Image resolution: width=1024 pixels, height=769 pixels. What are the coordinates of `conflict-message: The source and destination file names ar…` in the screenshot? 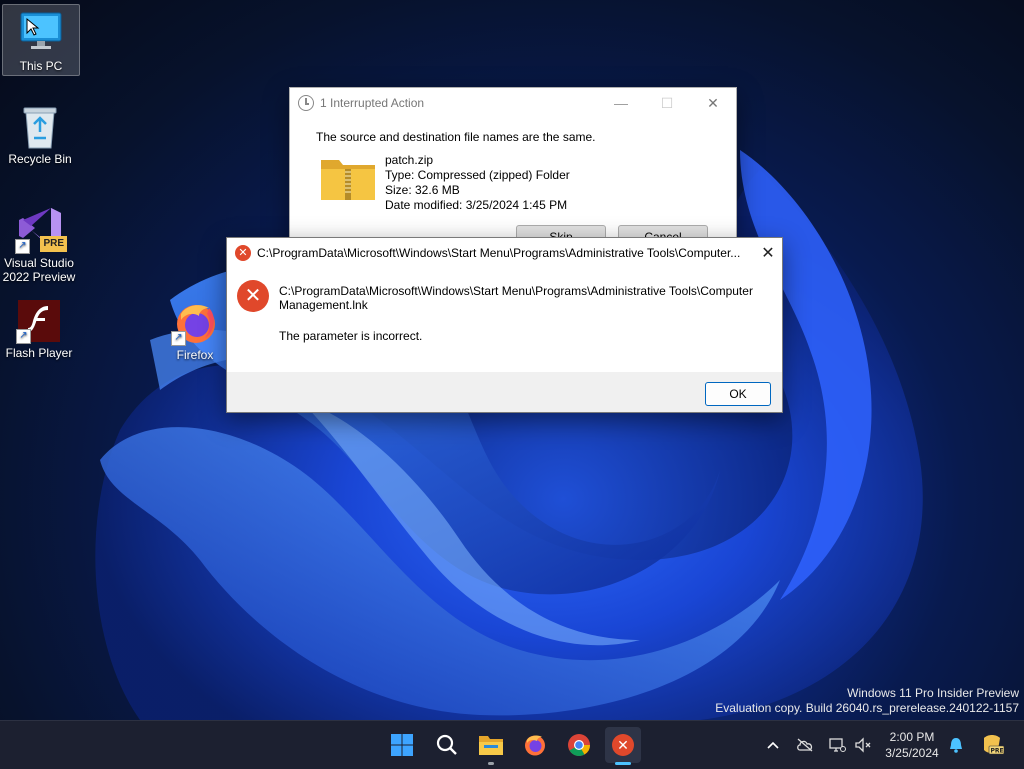 It's located at (456, 137).